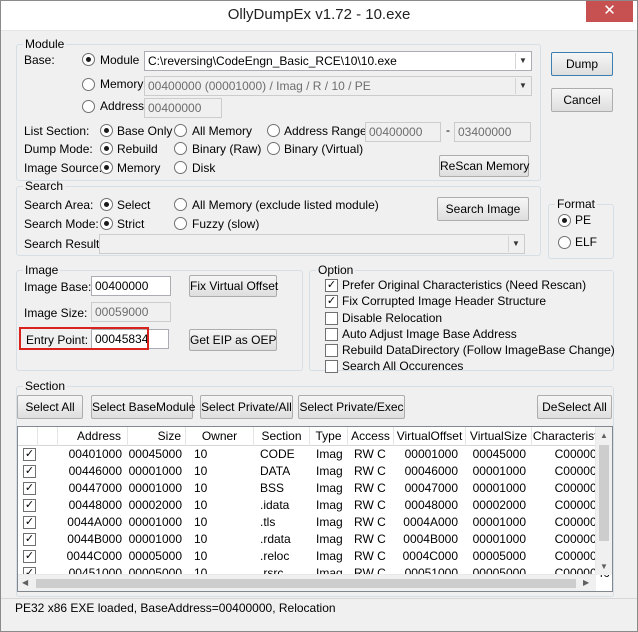 Image resolution: width=638 pixels, height=632 pixels. I want to click on scroll-left-icon: ◀, so click(25, 582).